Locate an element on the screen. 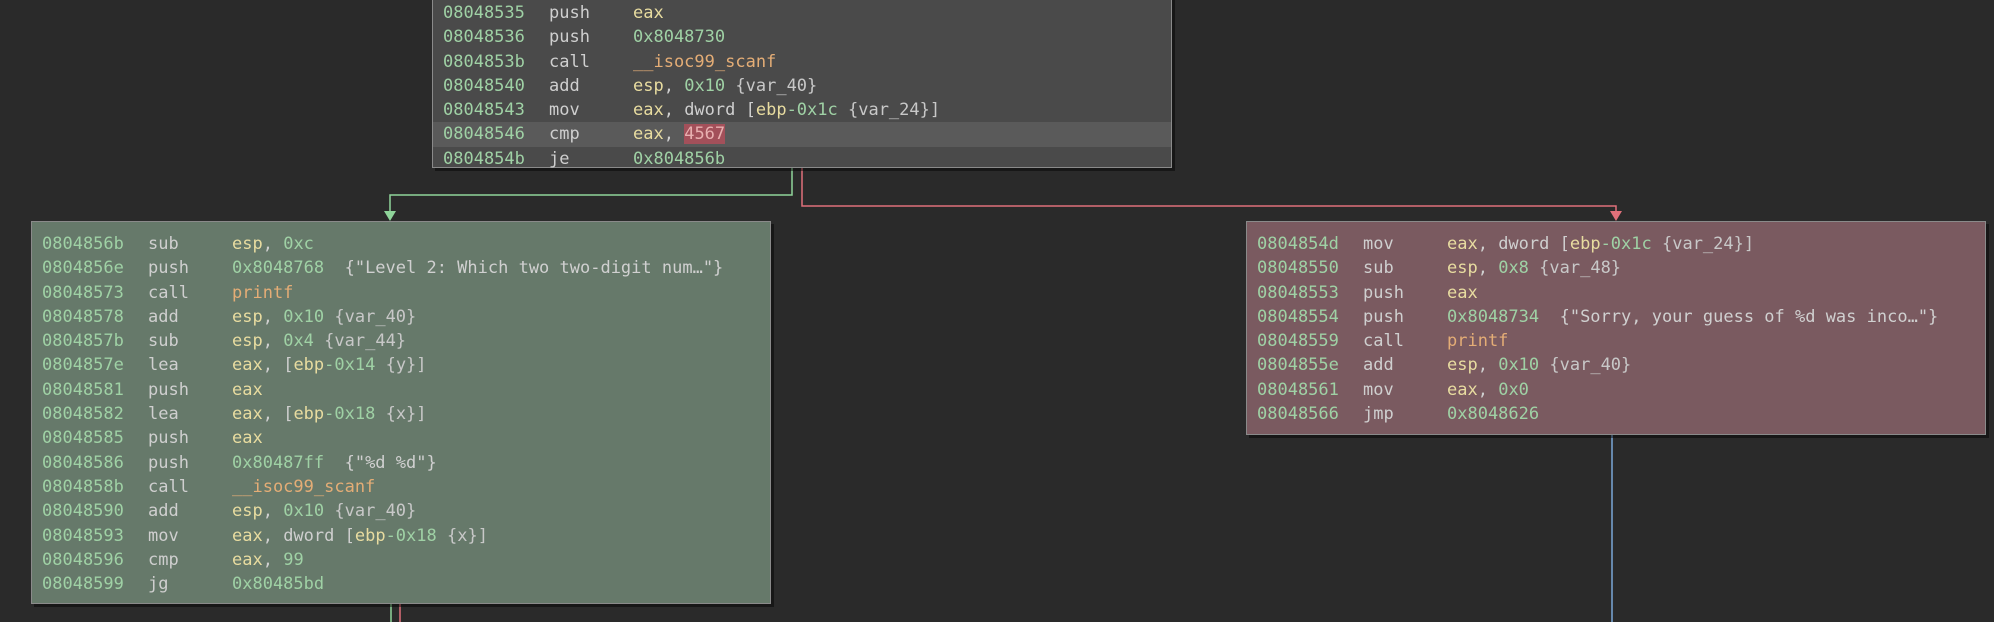 Image resolution: width=1994 pixels, height=622 pixels. number-token: 0x8048768 is located at coordinates (278, 268).